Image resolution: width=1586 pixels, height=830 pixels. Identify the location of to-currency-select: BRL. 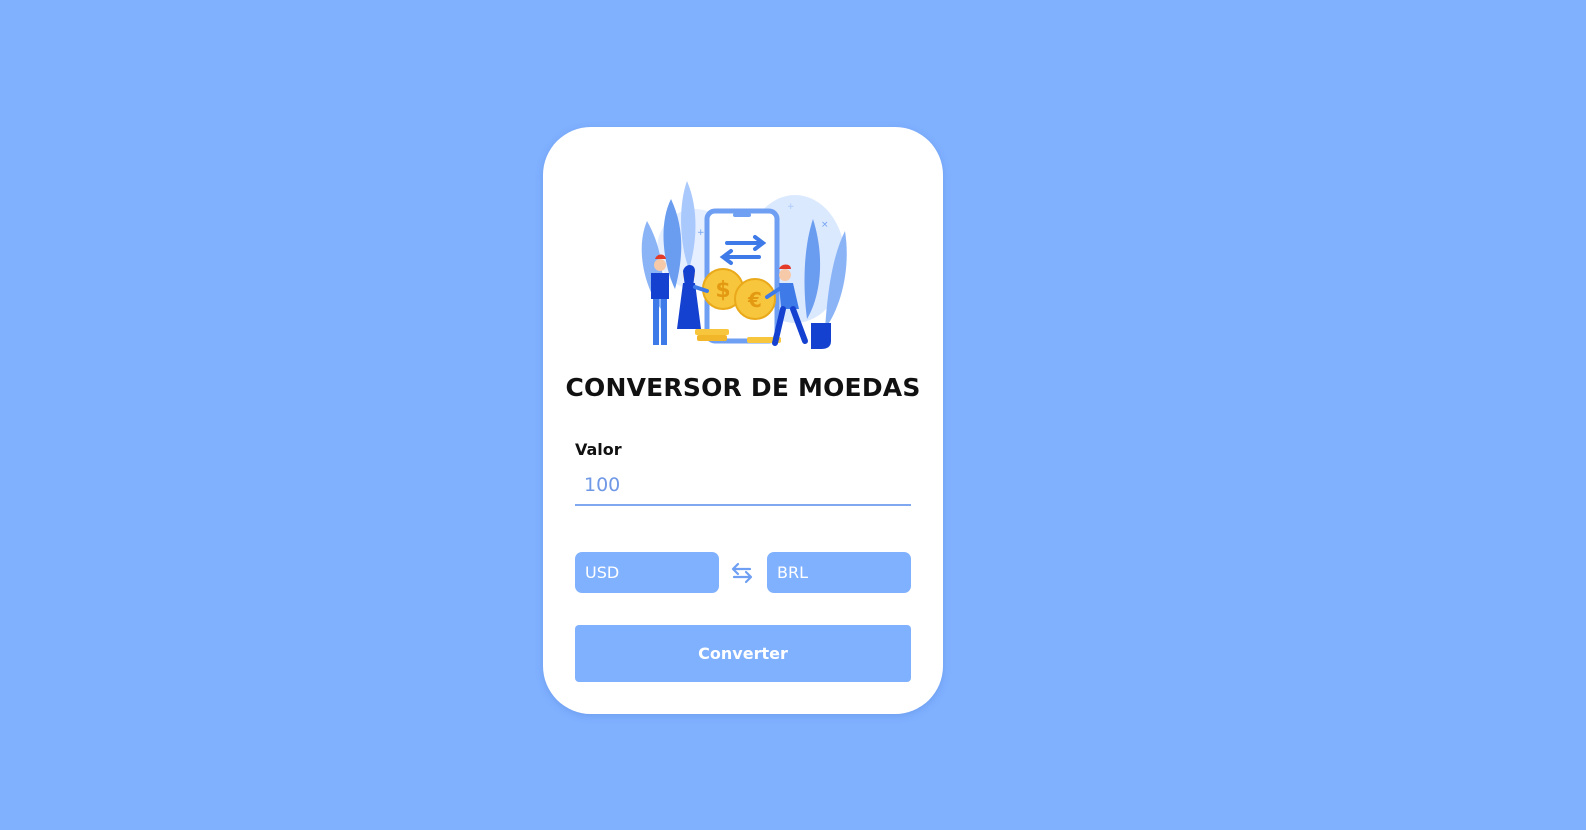
(839, 572).